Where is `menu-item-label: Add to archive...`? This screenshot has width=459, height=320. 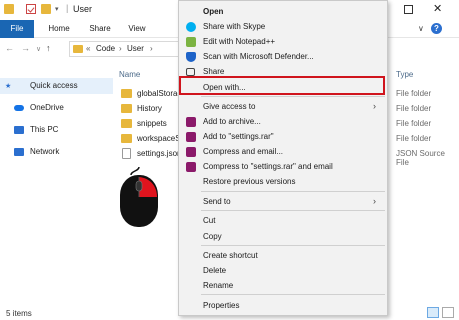 menu-item-label: Add to archive... is located at coordinates (232, 121).